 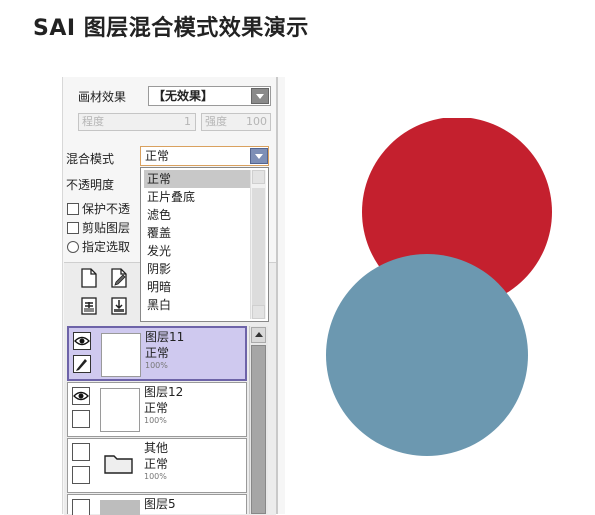 I want to click on clip-layer-checkbox, so click(x=73, y=228).